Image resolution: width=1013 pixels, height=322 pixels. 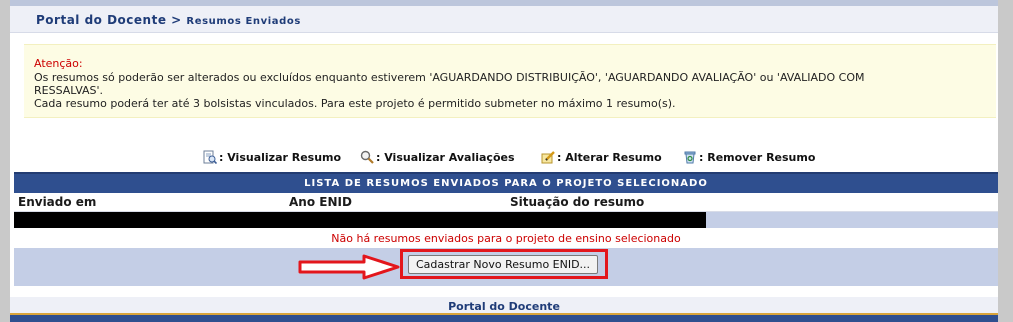 I want to click on table-header-row: Enviado em Ano ENID Situação do resumo, so click(x=506, y=202).